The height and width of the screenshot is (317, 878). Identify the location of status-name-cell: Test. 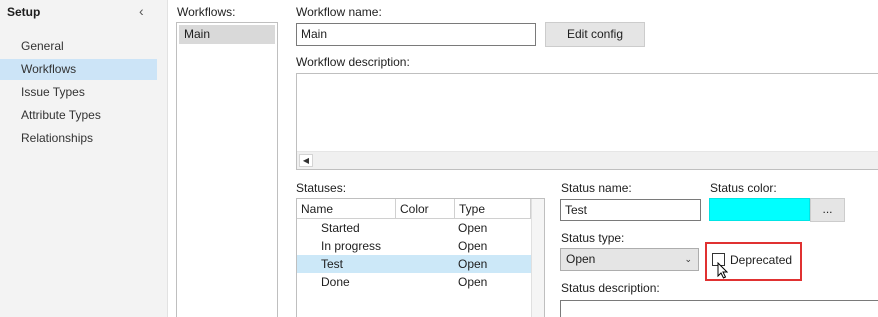
(332, 264).